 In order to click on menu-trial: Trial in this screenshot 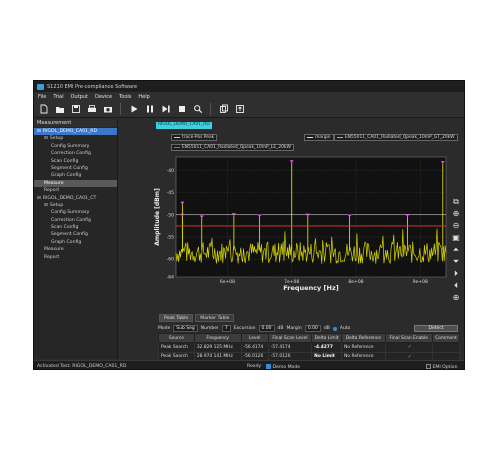, I will do `click(58, 97)`.